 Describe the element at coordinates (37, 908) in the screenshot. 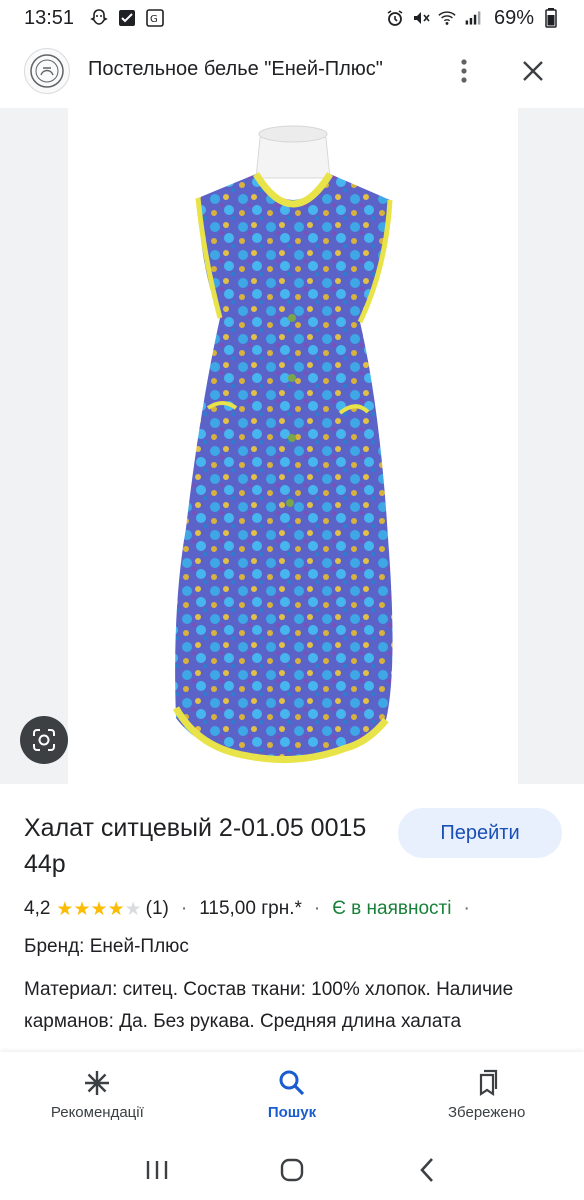

I see `rating-value: 4,2` at that location.